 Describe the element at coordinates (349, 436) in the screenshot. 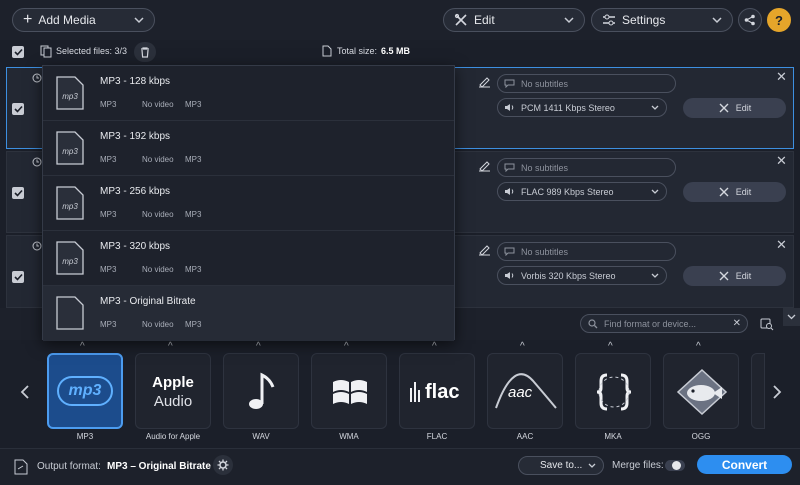

I see `format-label: WMA` at that location.